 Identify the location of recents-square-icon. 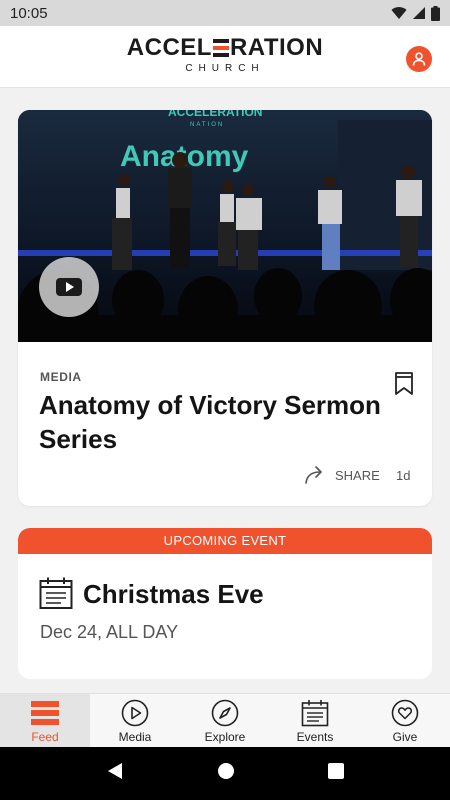
(335, 771).